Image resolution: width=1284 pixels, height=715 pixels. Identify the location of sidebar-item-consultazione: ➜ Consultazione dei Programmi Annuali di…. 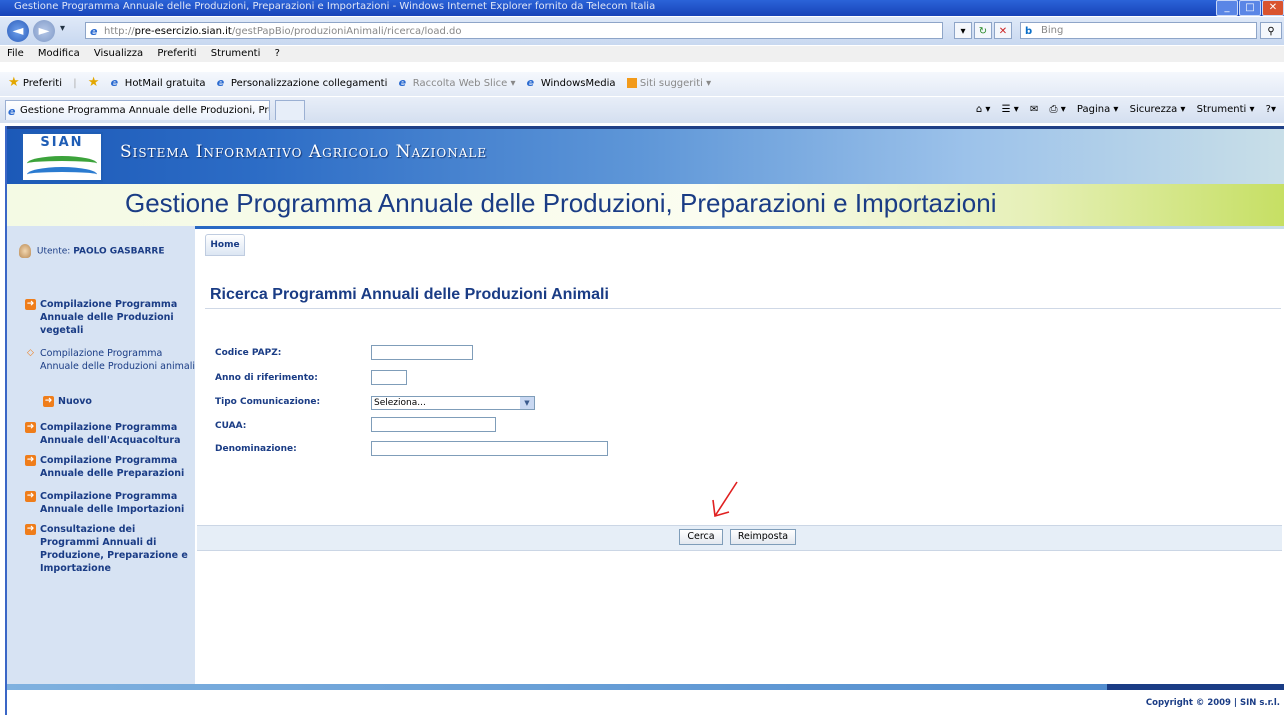
(110, 549).